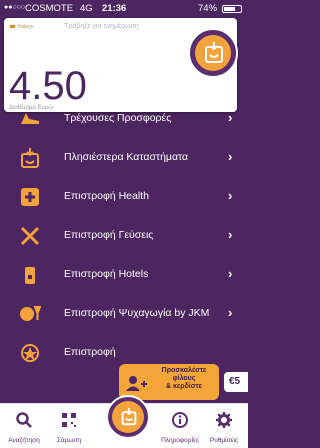 The height and width of the screenshot is (448, 320). I want to click on menu-item-entertainment: Επιστροφή Ψυχαγωγία by JKM ›, so click(124, 313).